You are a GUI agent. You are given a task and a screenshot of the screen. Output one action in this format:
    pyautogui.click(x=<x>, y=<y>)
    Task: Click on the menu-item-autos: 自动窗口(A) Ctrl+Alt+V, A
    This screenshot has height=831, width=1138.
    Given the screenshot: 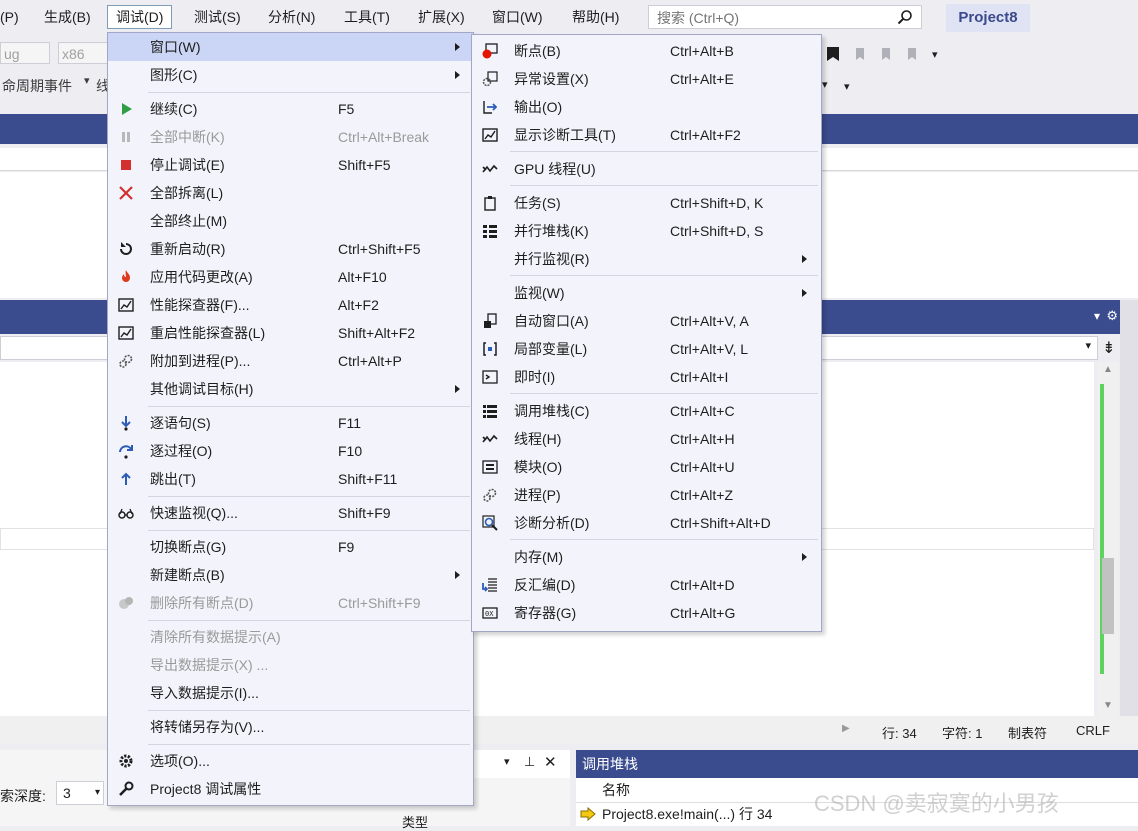 What is the action you would take?
    pyautogui.click(x=646, y=321)
    